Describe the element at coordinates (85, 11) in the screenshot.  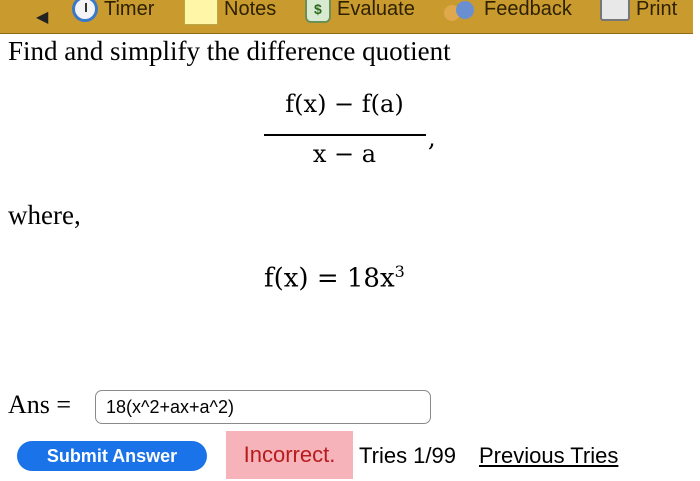
I see `timer-icon` at that location.